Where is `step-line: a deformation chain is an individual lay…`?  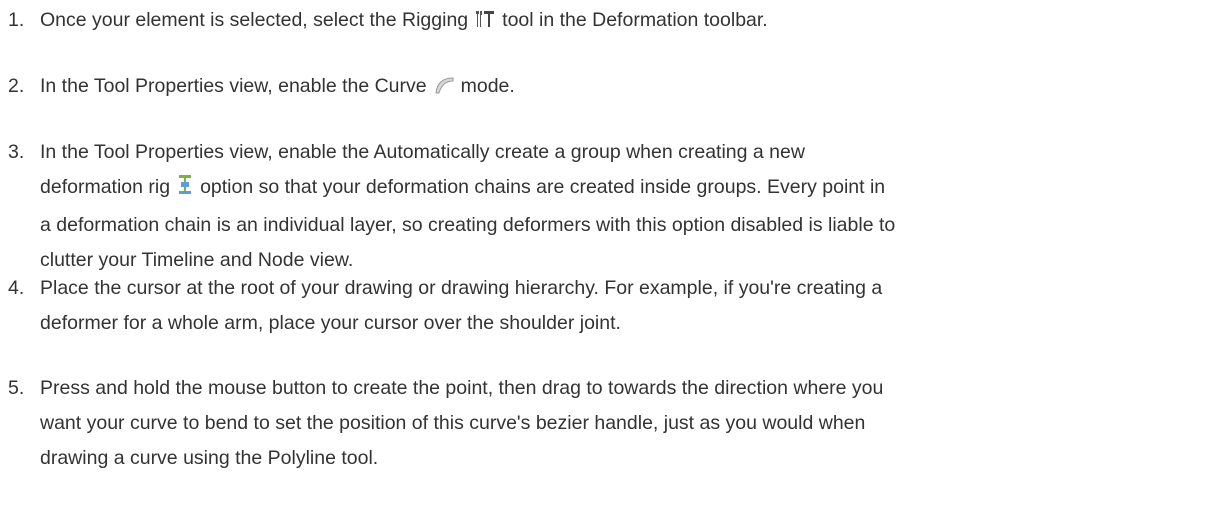
step-line: a deformation chain is an individual lay… is located at coordinates (468, 225).